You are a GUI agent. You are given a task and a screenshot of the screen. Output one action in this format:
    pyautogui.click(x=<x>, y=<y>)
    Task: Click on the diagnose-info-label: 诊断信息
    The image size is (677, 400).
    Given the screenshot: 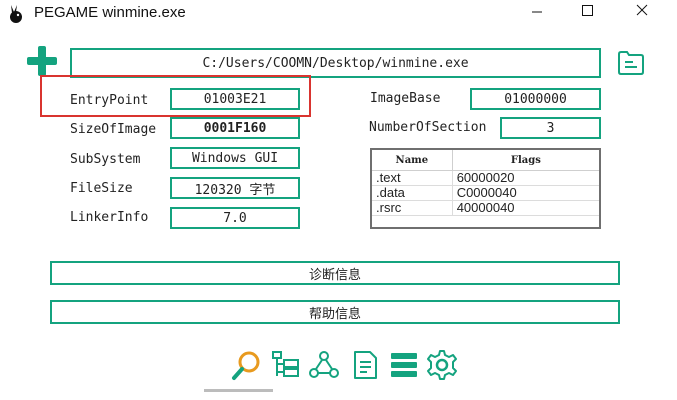 What is the action you would take?
    pyautogui.click(x=334, y=275)
    